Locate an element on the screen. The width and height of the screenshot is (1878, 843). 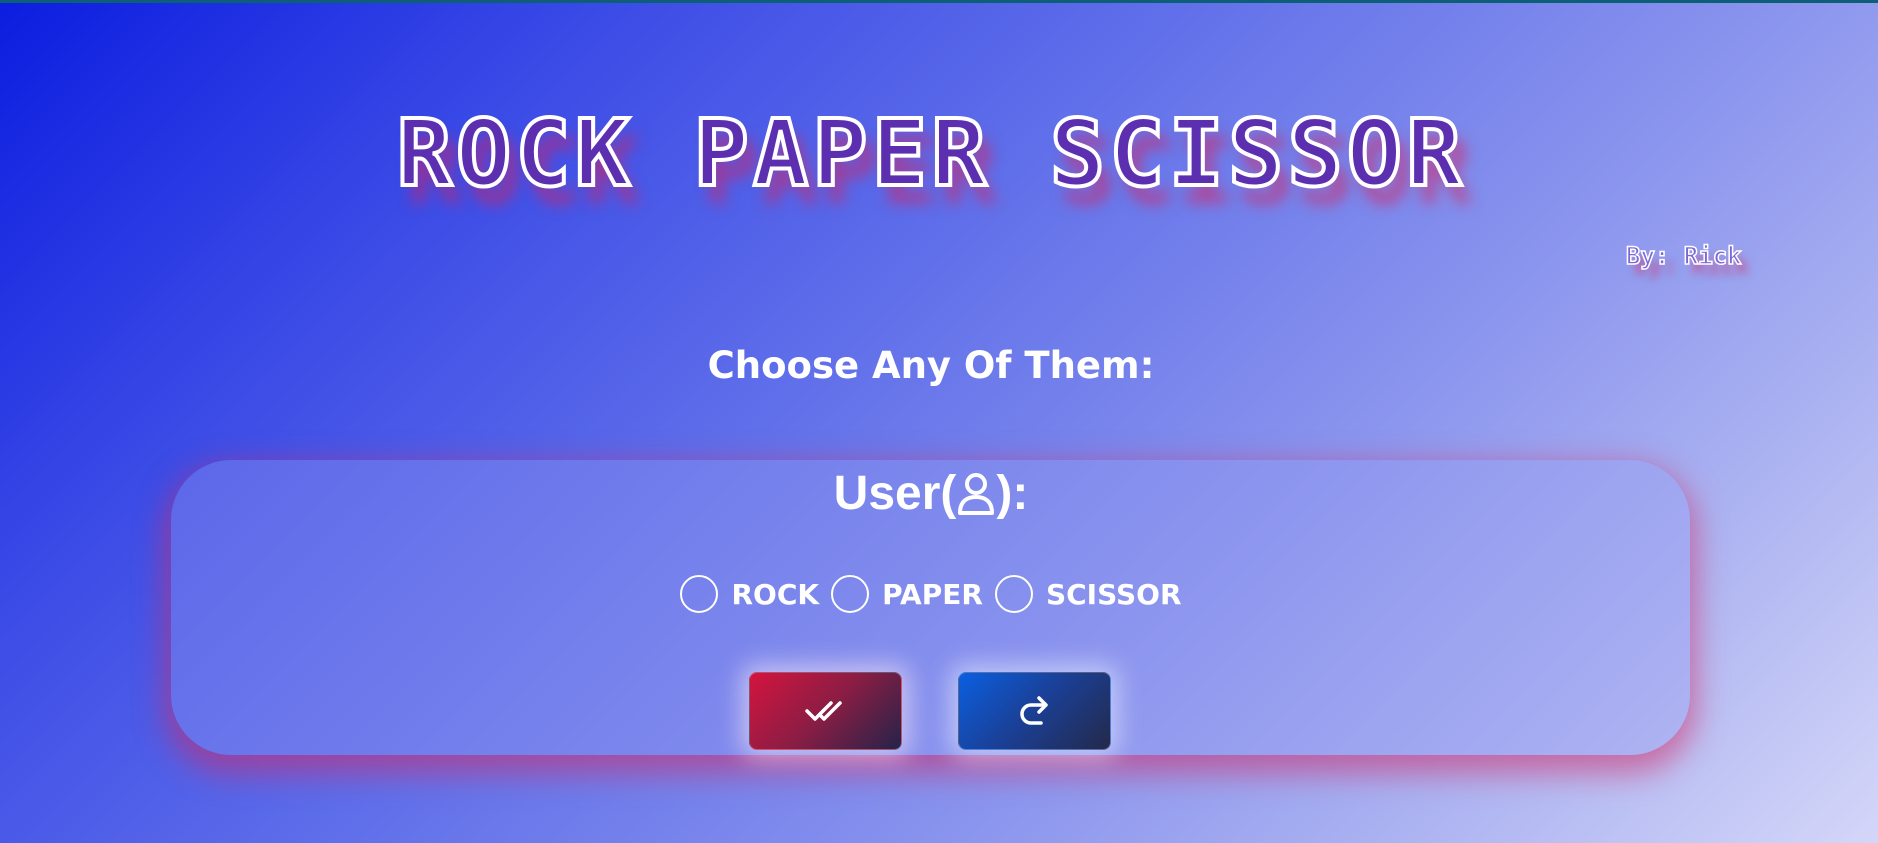
submit-button is located at coordinates (825, 711).